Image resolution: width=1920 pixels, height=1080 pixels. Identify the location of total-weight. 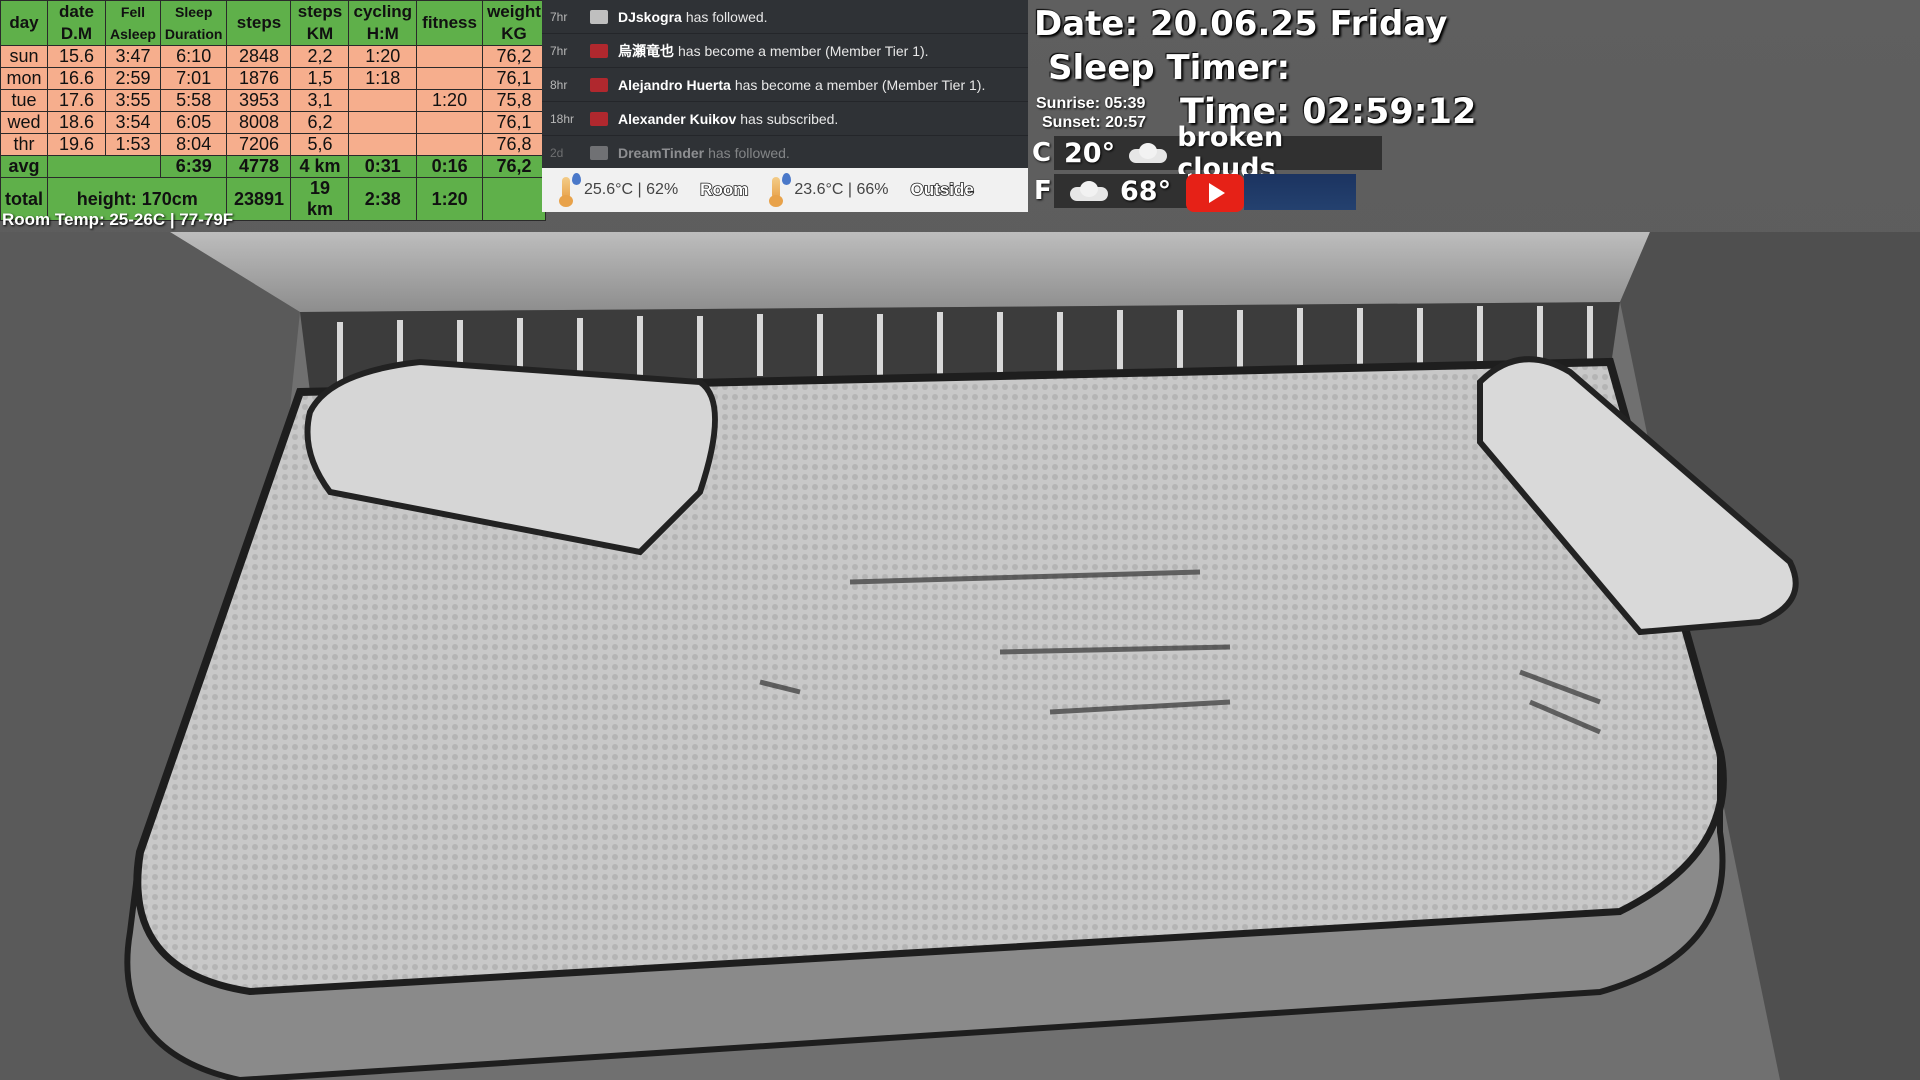
(514, 199).